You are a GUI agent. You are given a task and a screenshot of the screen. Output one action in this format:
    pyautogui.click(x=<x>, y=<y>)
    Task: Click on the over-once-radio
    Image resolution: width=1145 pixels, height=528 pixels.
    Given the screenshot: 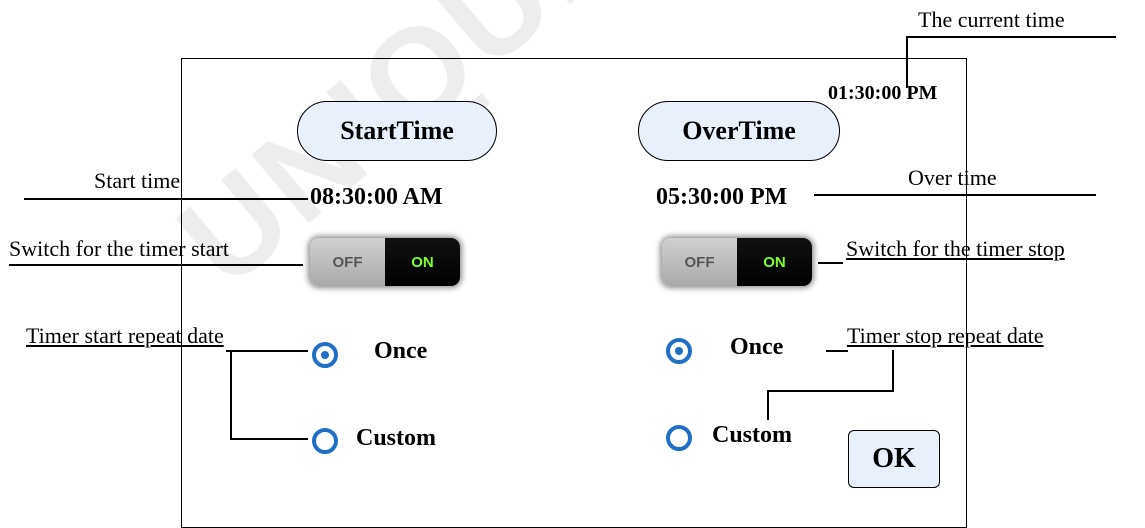 What is the action you would take?
    pyautogui.click(x=679, y=351)
    